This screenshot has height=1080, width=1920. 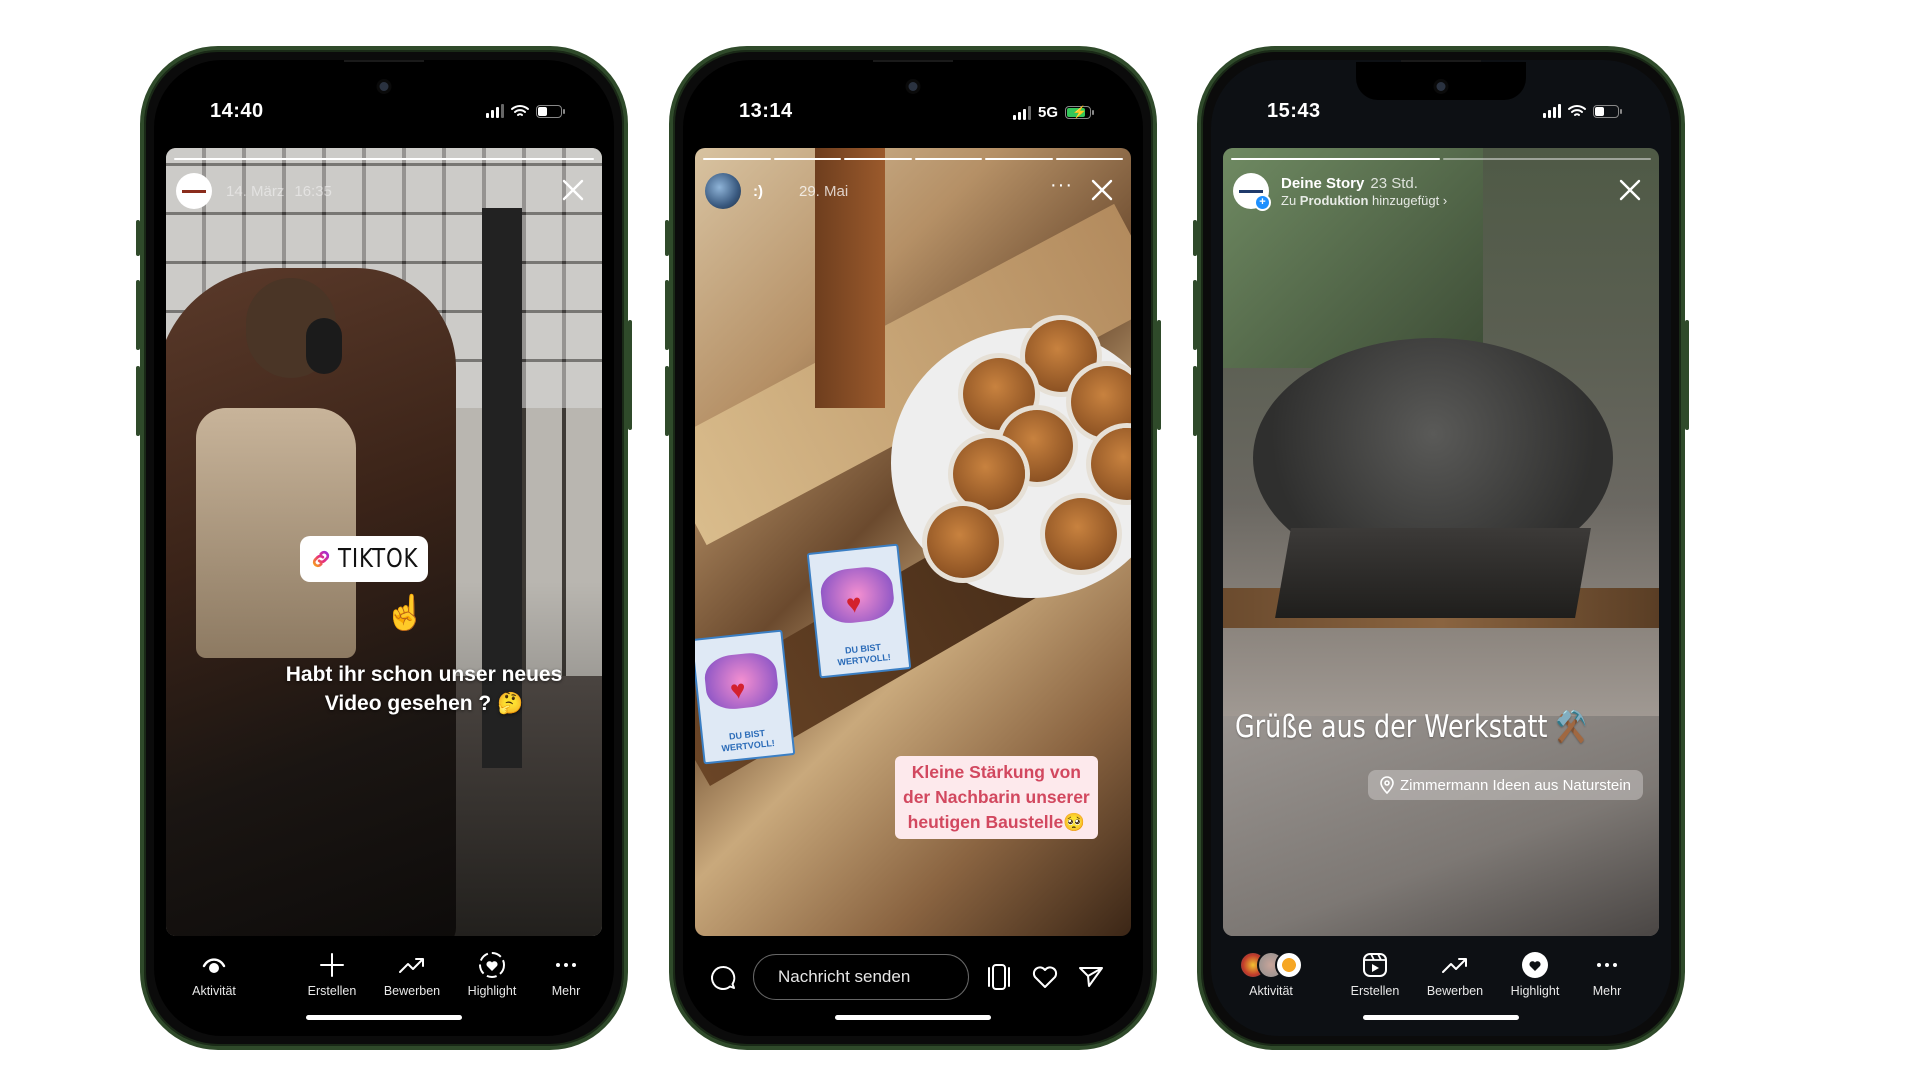 I want to click on link-sticker-label: TIKTOK, so click(x=378, y=559).